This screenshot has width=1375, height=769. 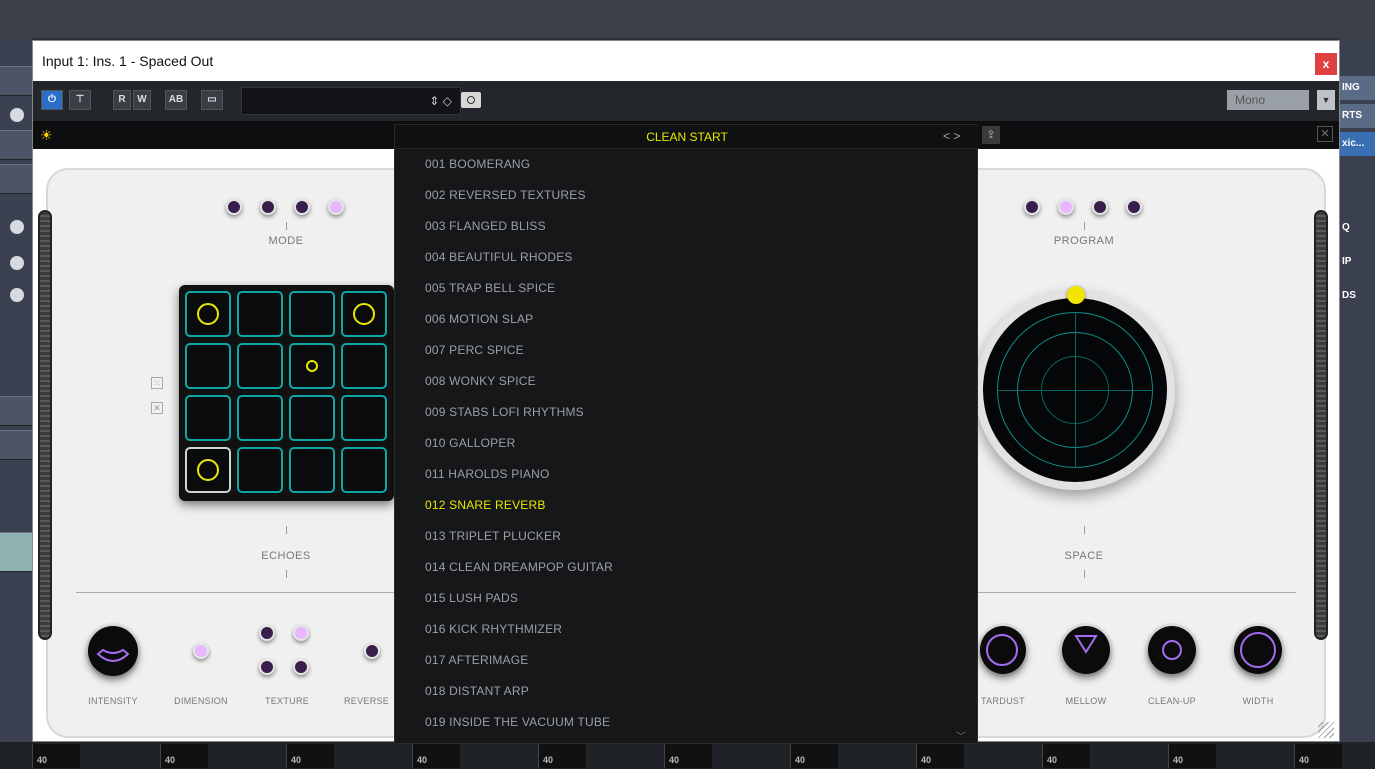 I want to click on host-right-button: ING, so click(x=1357, y=88).